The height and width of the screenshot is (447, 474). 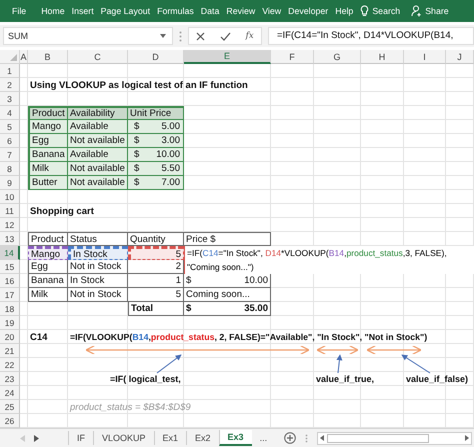 I want to click on row-header: 14, so click(x=10, y=253).